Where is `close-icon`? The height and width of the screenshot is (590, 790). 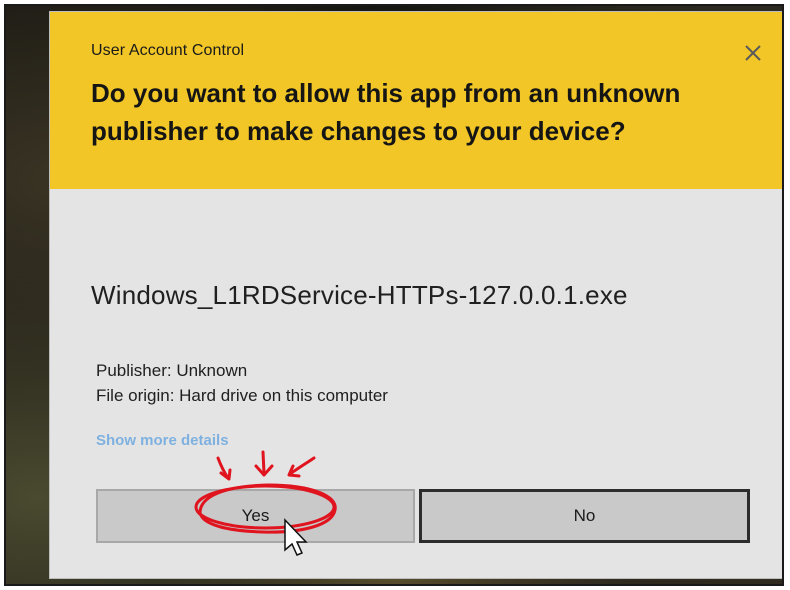 close-icon is located at coordinates (753, 53).